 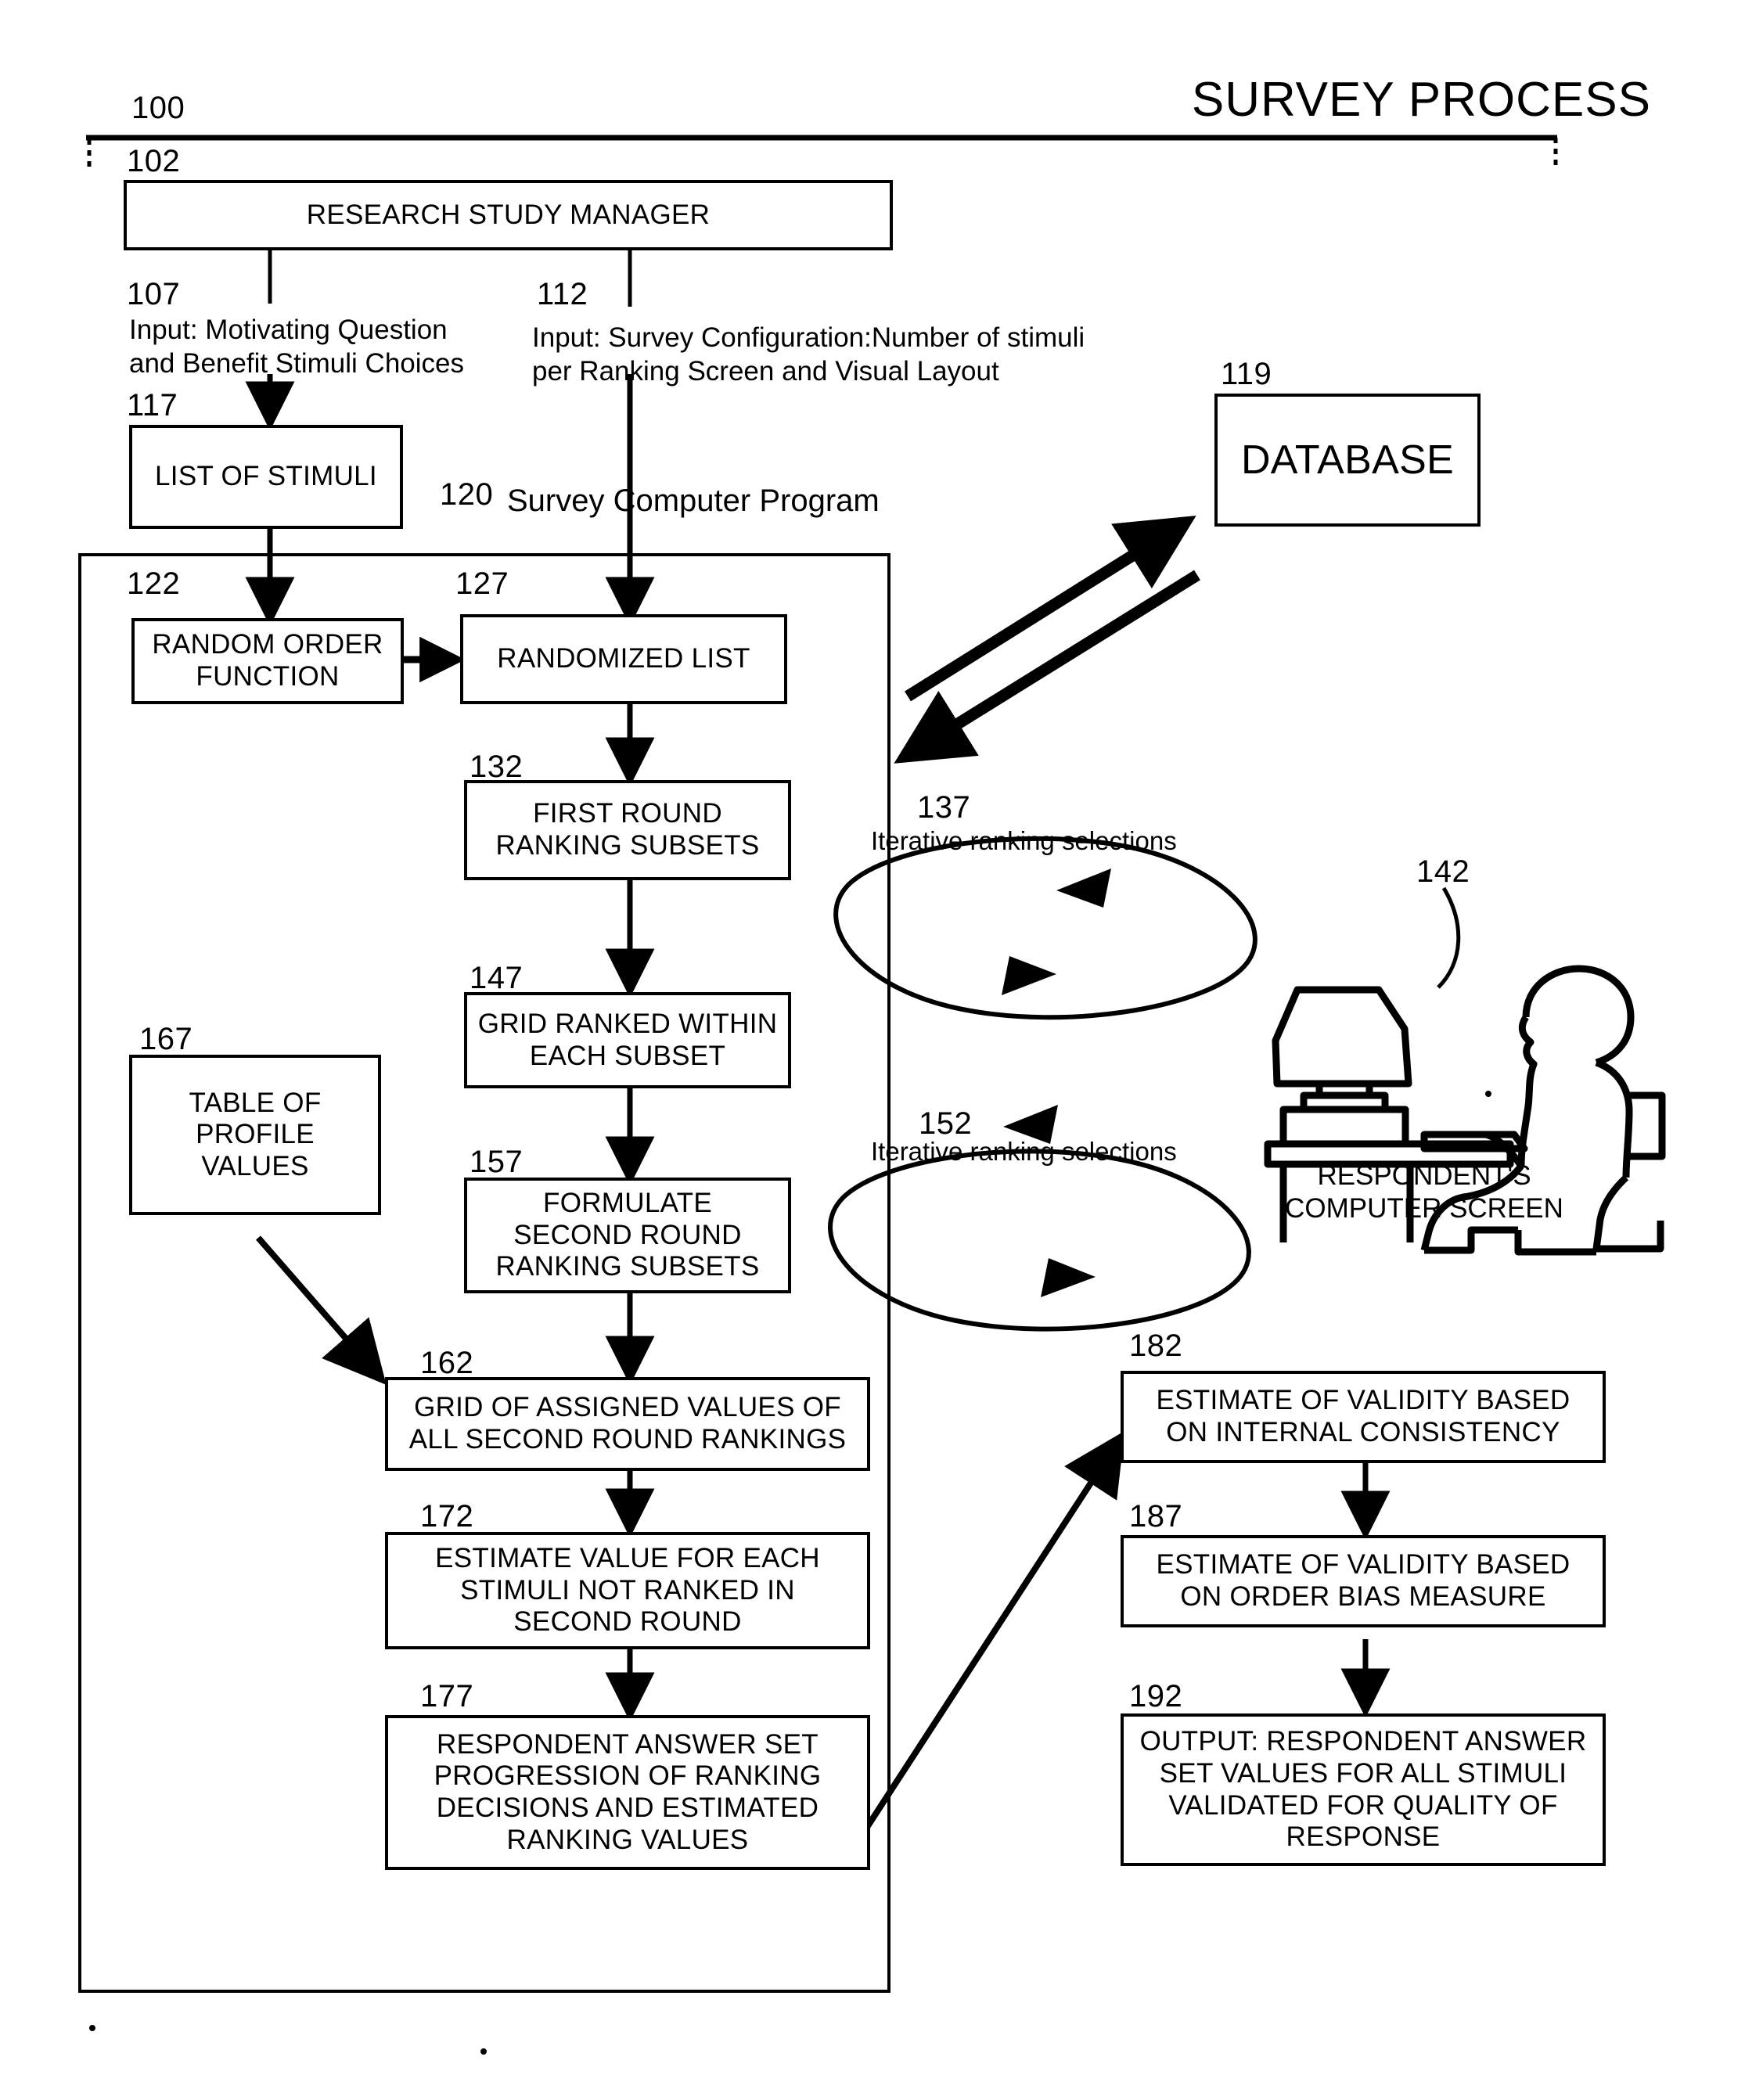 What do you see at coordinates (1246, 374) in the screenshot?
I see `ref-119: 119` at bounding box center [1246, 374].